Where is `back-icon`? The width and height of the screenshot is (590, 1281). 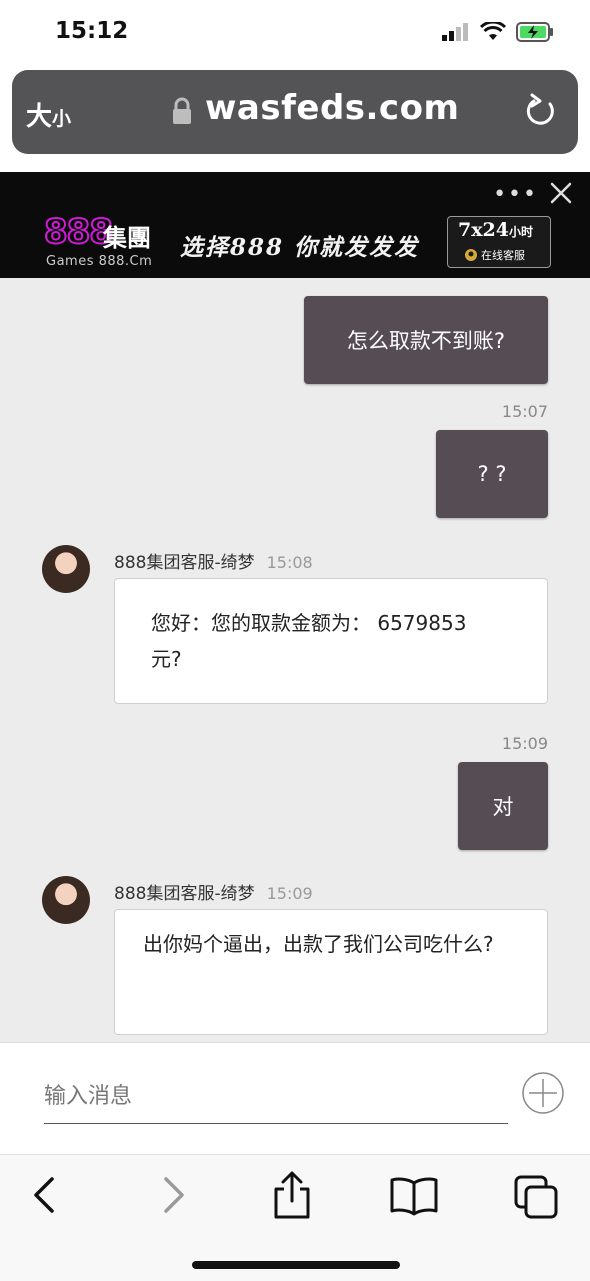
back-icon is located at coordinates (45, 1195).